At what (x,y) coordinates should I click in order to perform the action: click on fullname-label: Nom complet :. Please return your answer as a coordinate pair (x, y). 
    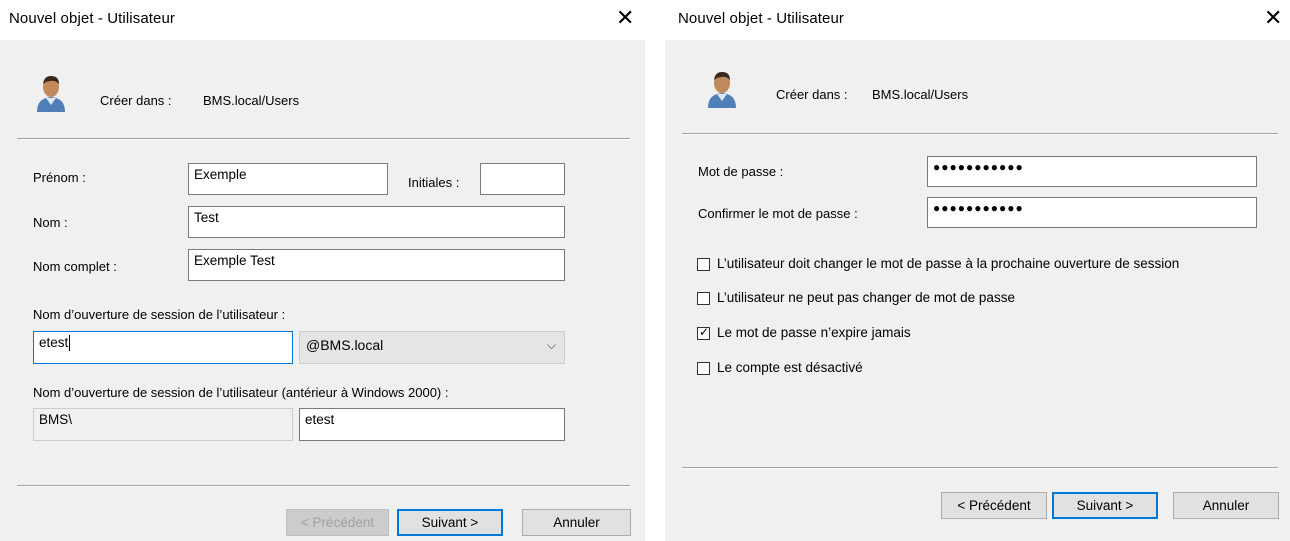
    Looking at the image, I should click on (75, 266).